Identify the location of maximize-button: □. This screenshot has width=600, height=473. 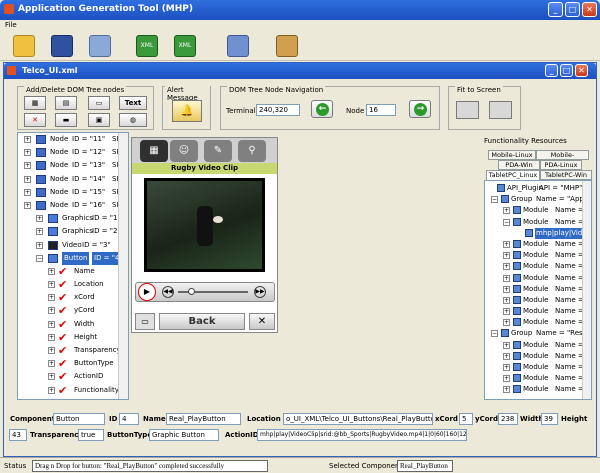
(572, 9).